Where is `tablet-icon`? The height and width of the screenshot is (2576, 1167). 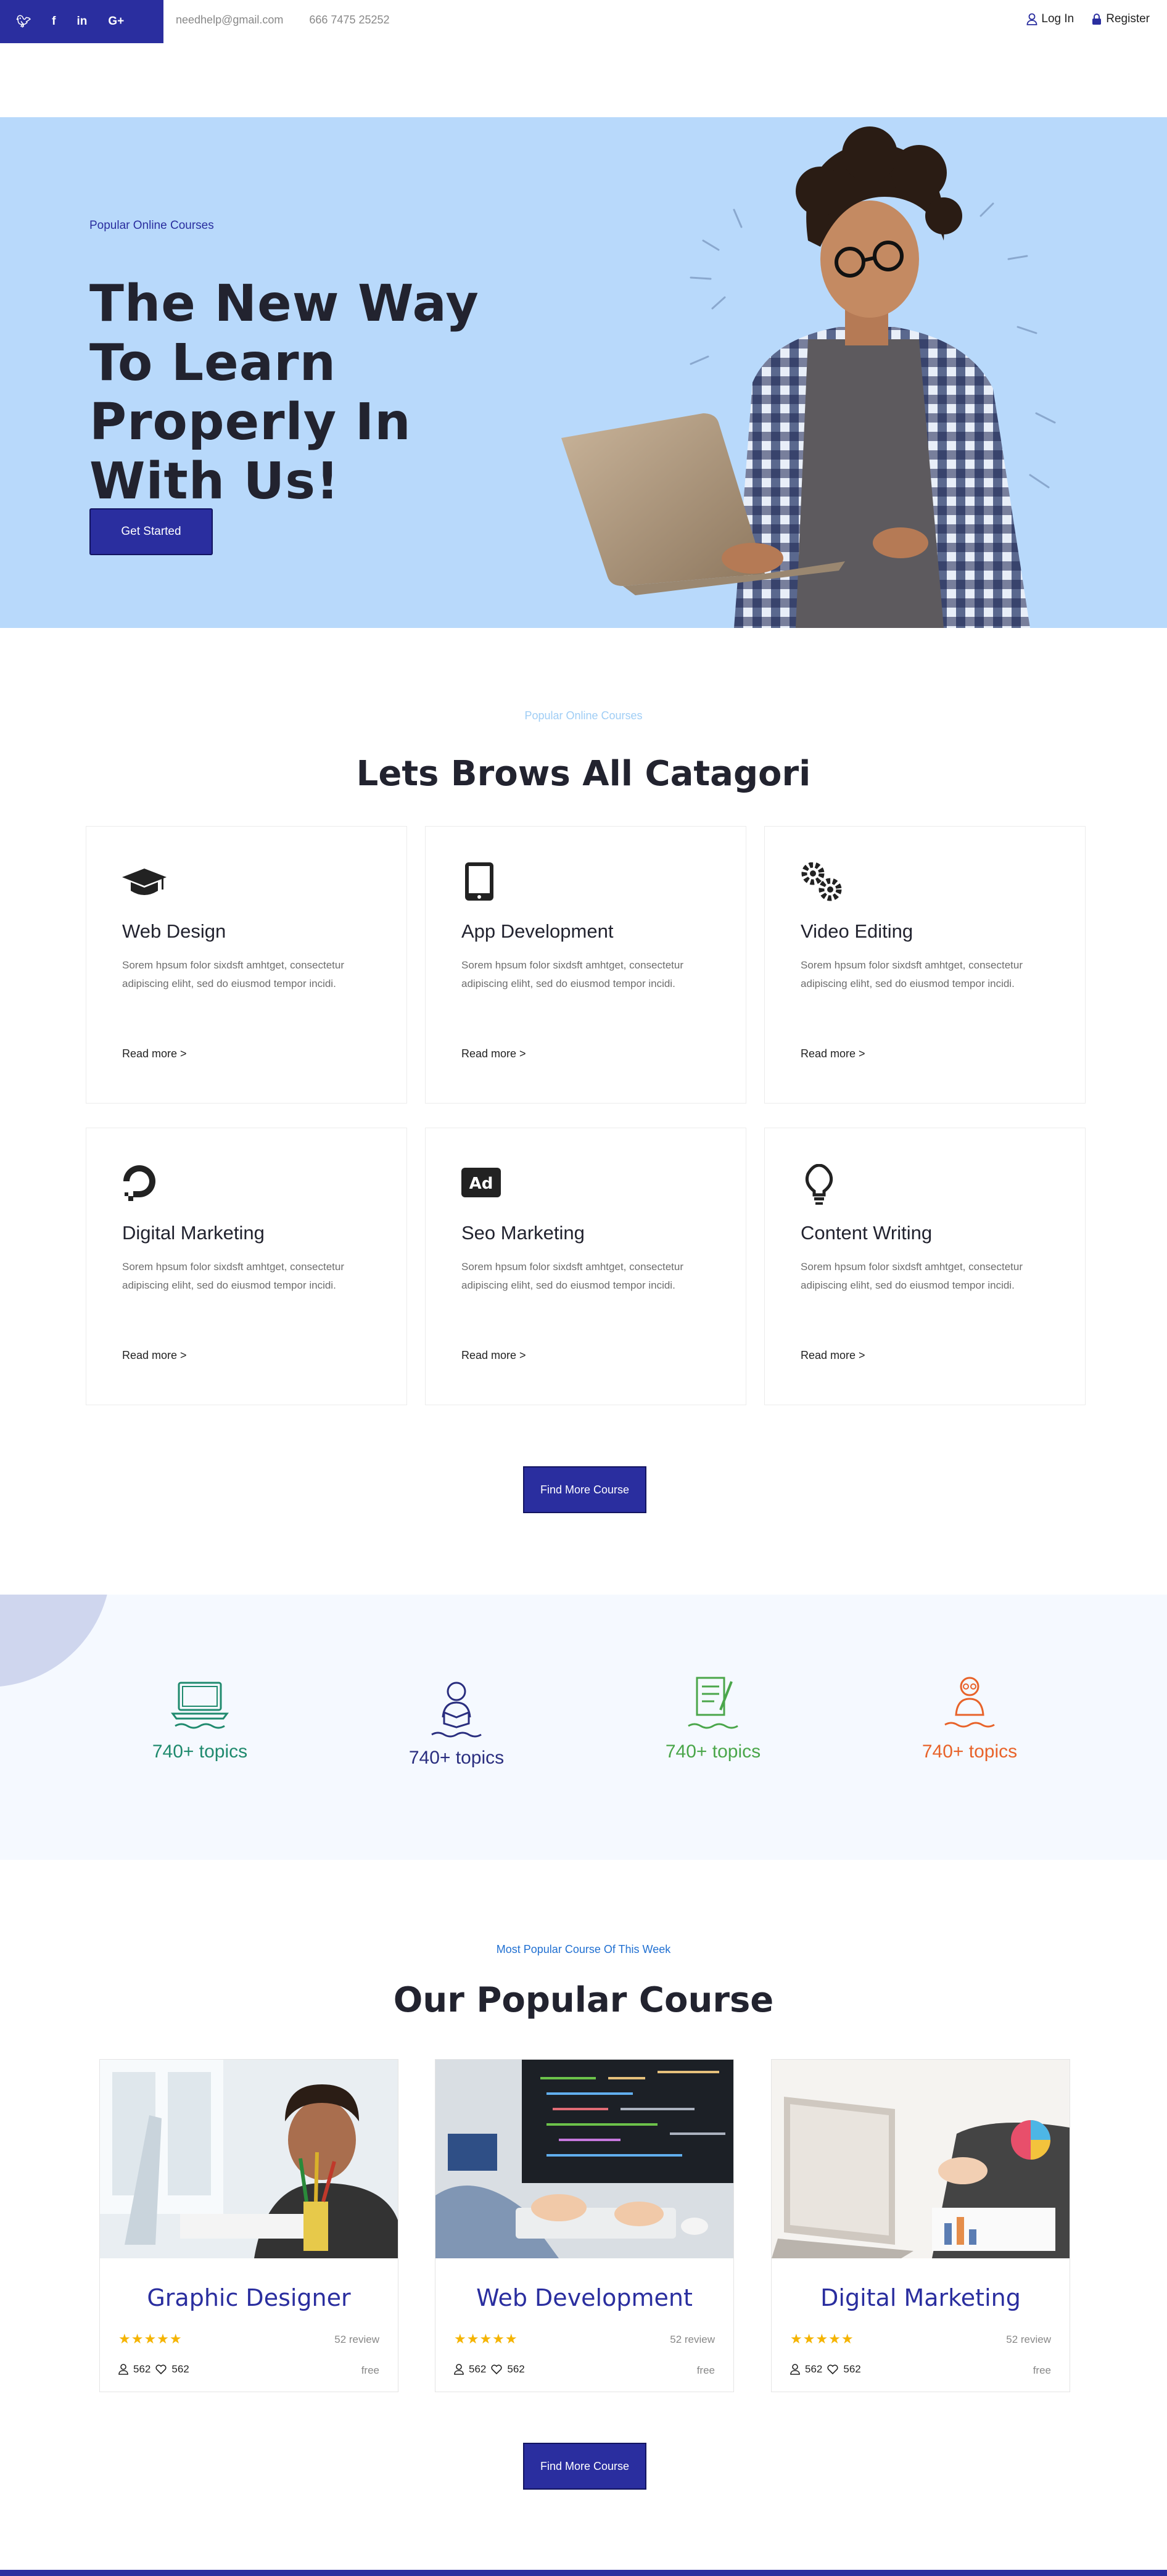 tablet-icon is located at coordinates (479, 881).